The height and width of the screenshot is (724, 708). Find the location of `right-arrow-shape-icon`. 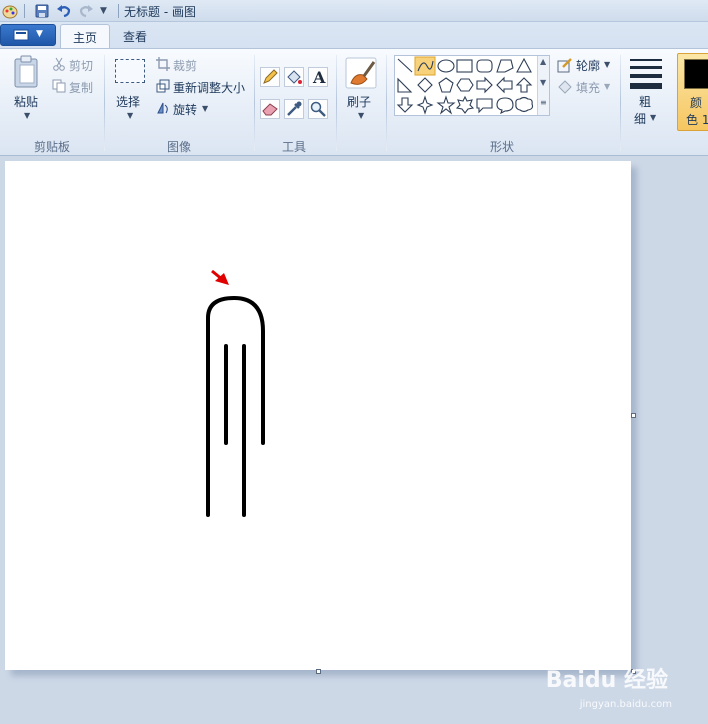

right-arrow-shape-icon is located at coordinates (484, 85).